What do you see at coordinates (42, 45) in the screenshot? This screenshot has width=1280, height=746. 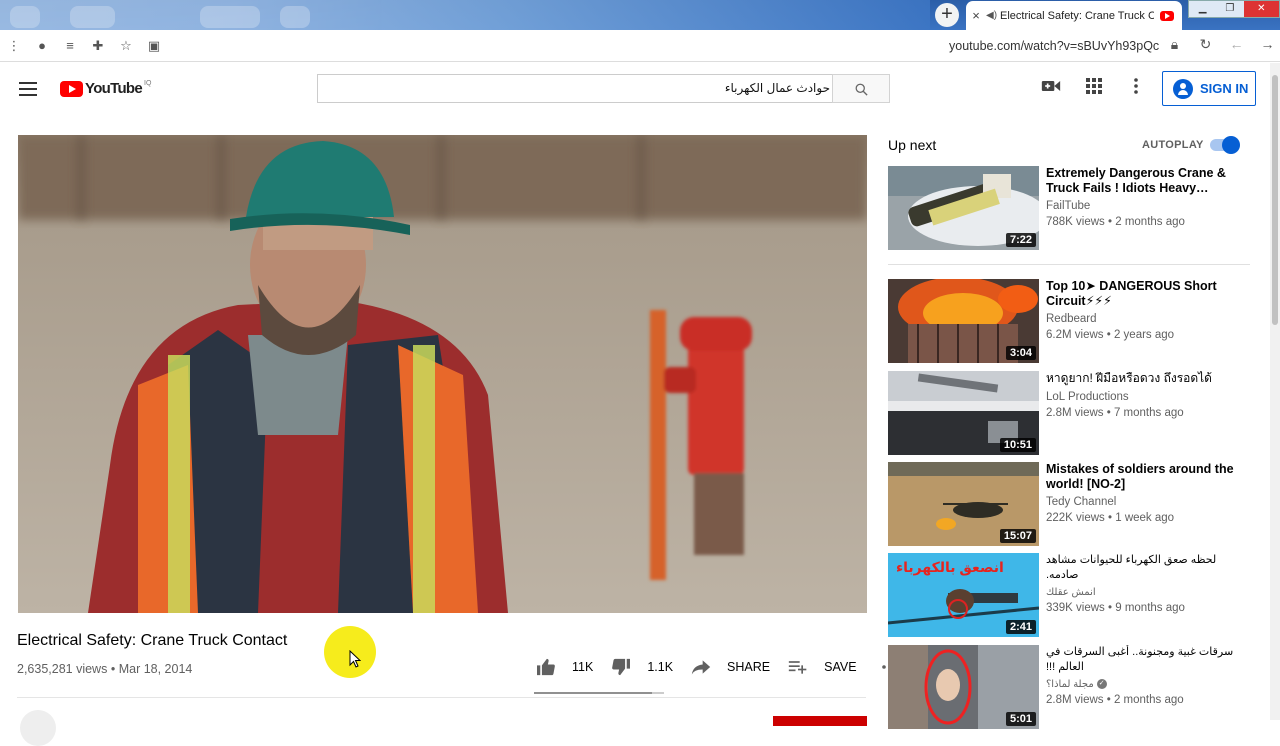 I see `profile-icon: ●` at bounding box center [42, 45].